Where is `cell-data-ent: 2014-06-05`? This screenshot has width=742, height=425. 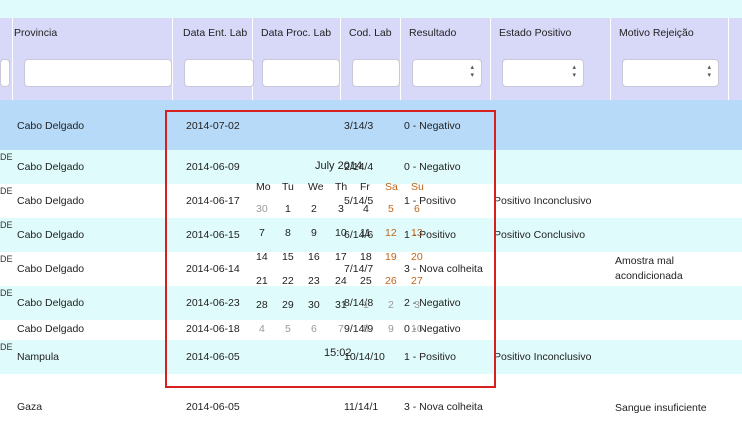
cell-data-ent: 2014-06-05 is located at coordinates (213, 407).